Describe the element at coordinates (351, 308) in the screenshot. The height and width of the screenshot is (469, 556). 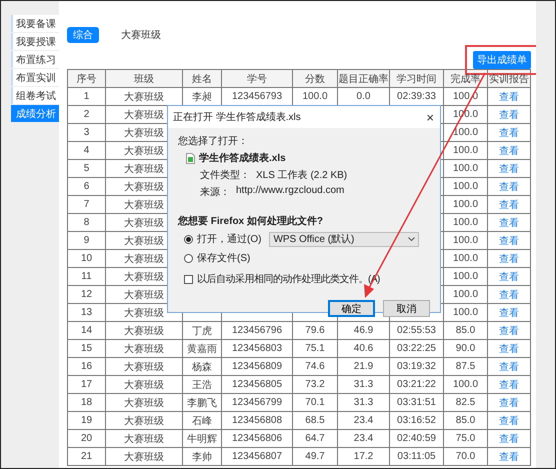
I see `dialog-button: 确定` at that location.